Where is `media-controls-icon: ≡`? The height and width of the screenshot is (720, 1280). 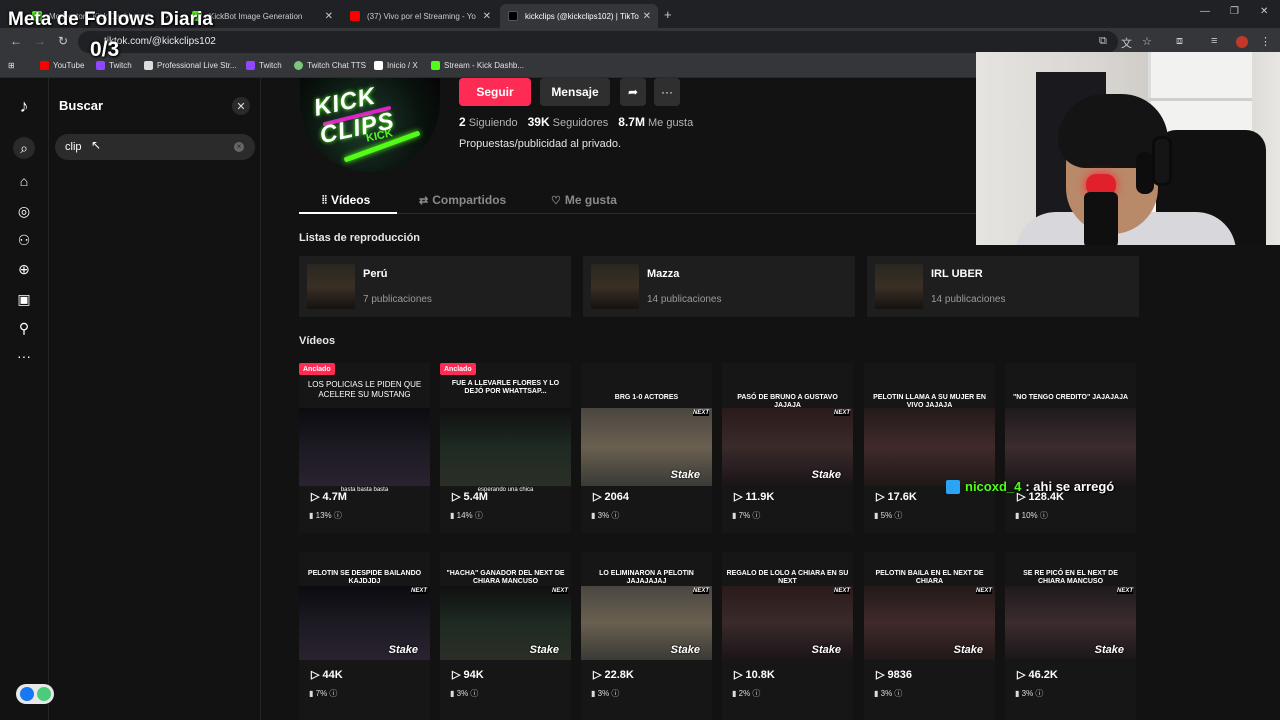 media-controls-icon: ≡ is located at coordinates (1214, 41).